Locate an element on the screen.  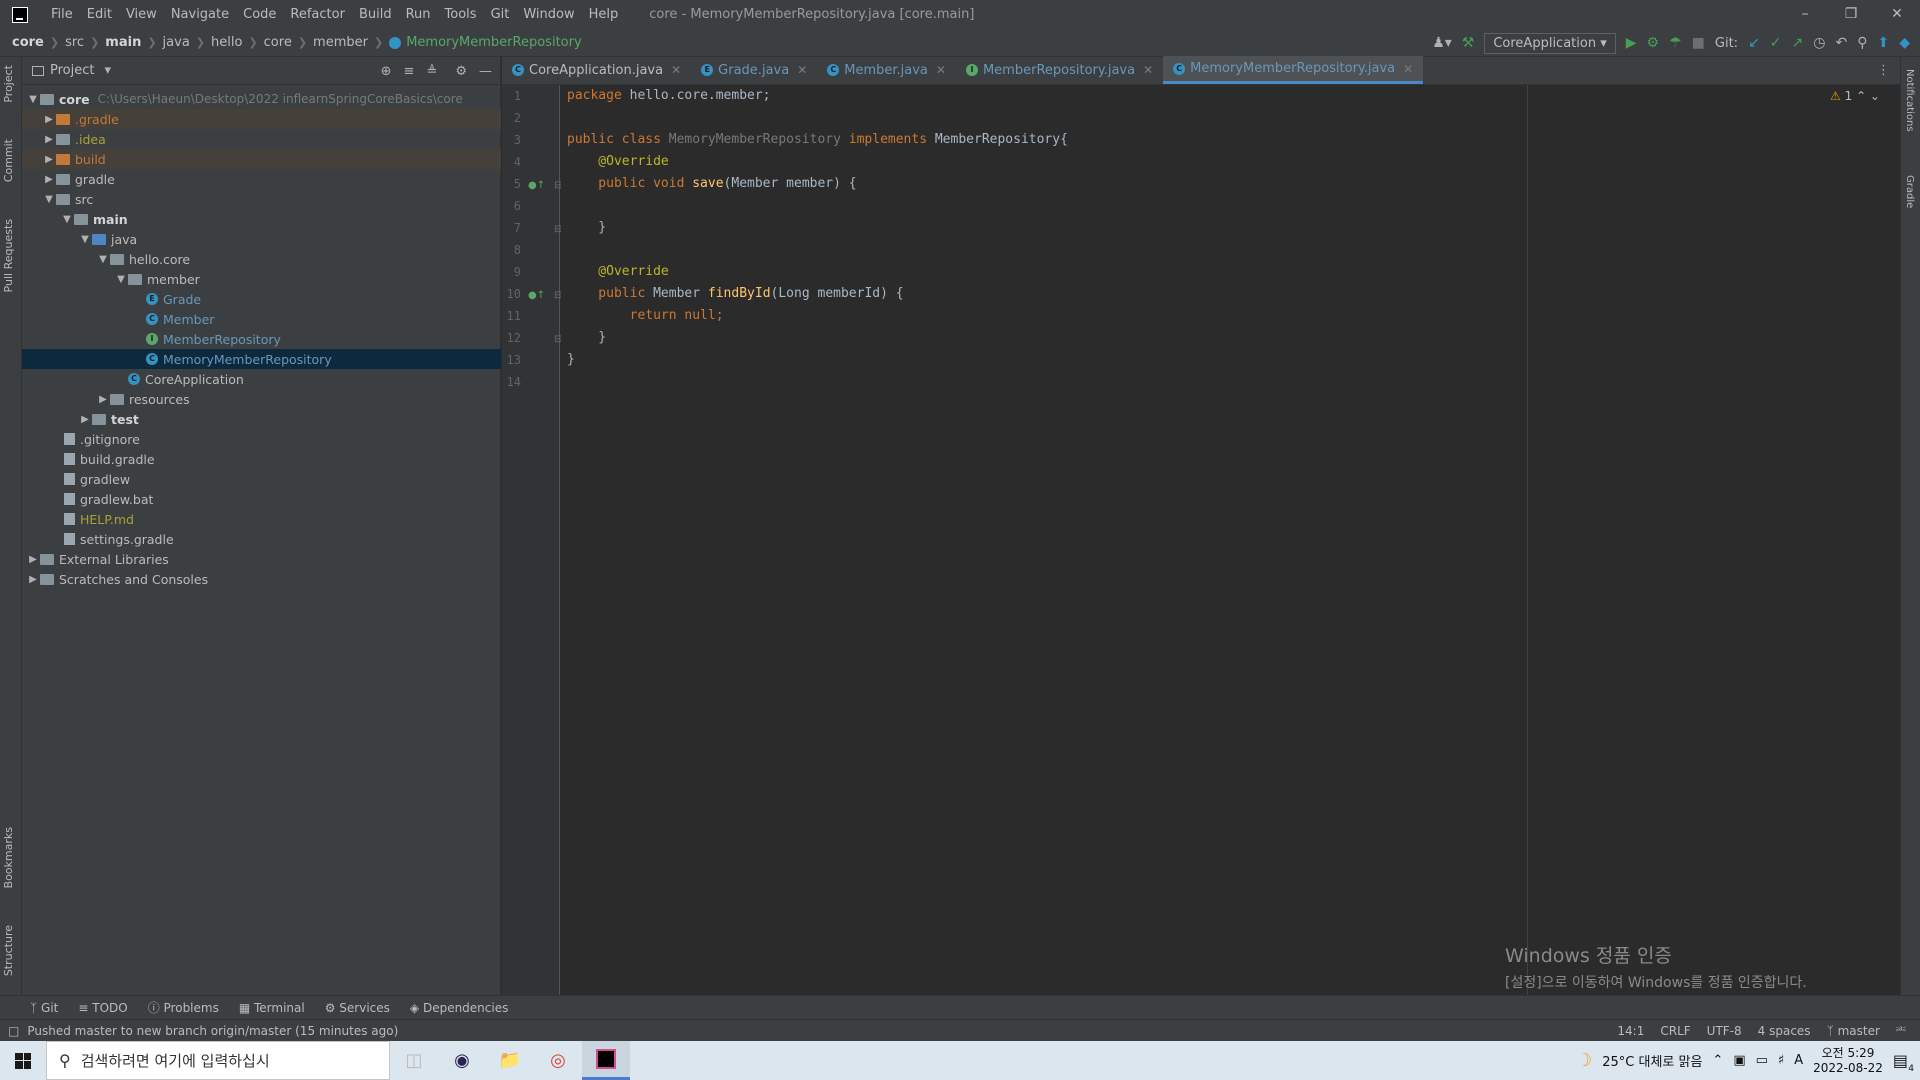
tool-todo: ≡ TODO is located at coordinates (102, 1008).